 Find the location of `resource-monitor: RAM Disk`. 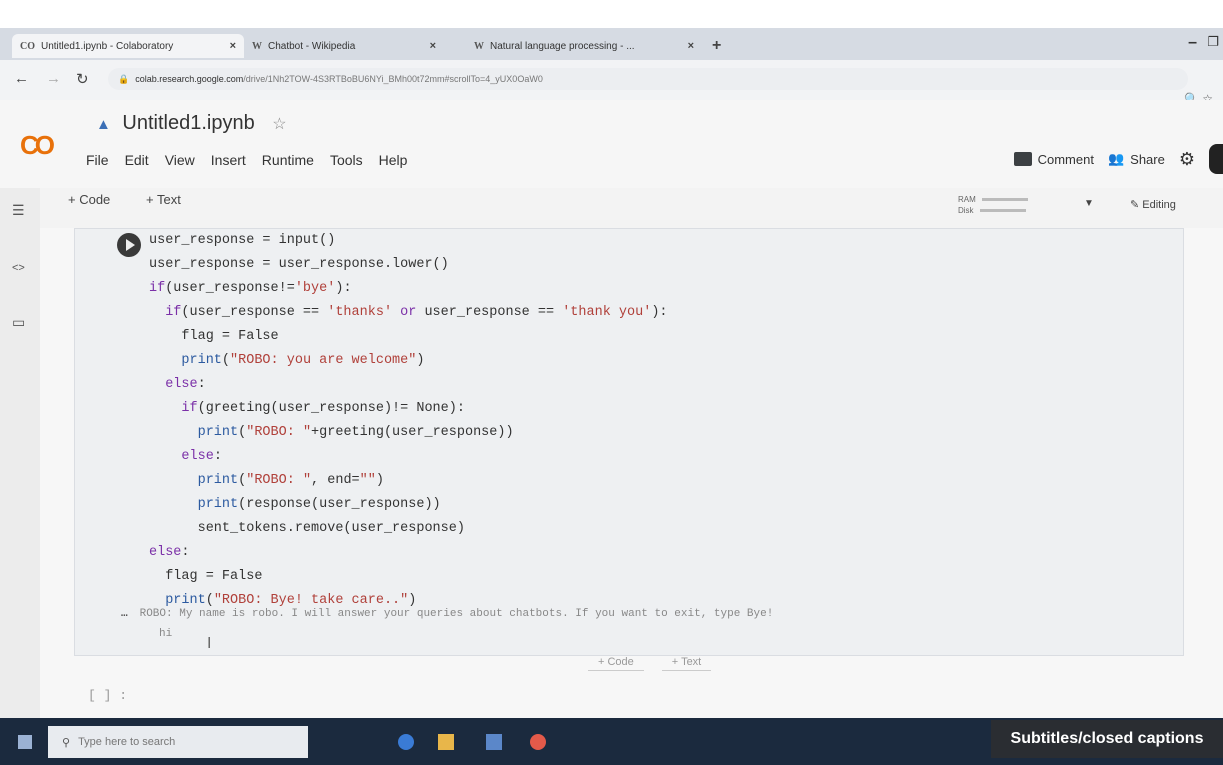

resource-monitor: RAM Disk is located at coordinates (993, 205).